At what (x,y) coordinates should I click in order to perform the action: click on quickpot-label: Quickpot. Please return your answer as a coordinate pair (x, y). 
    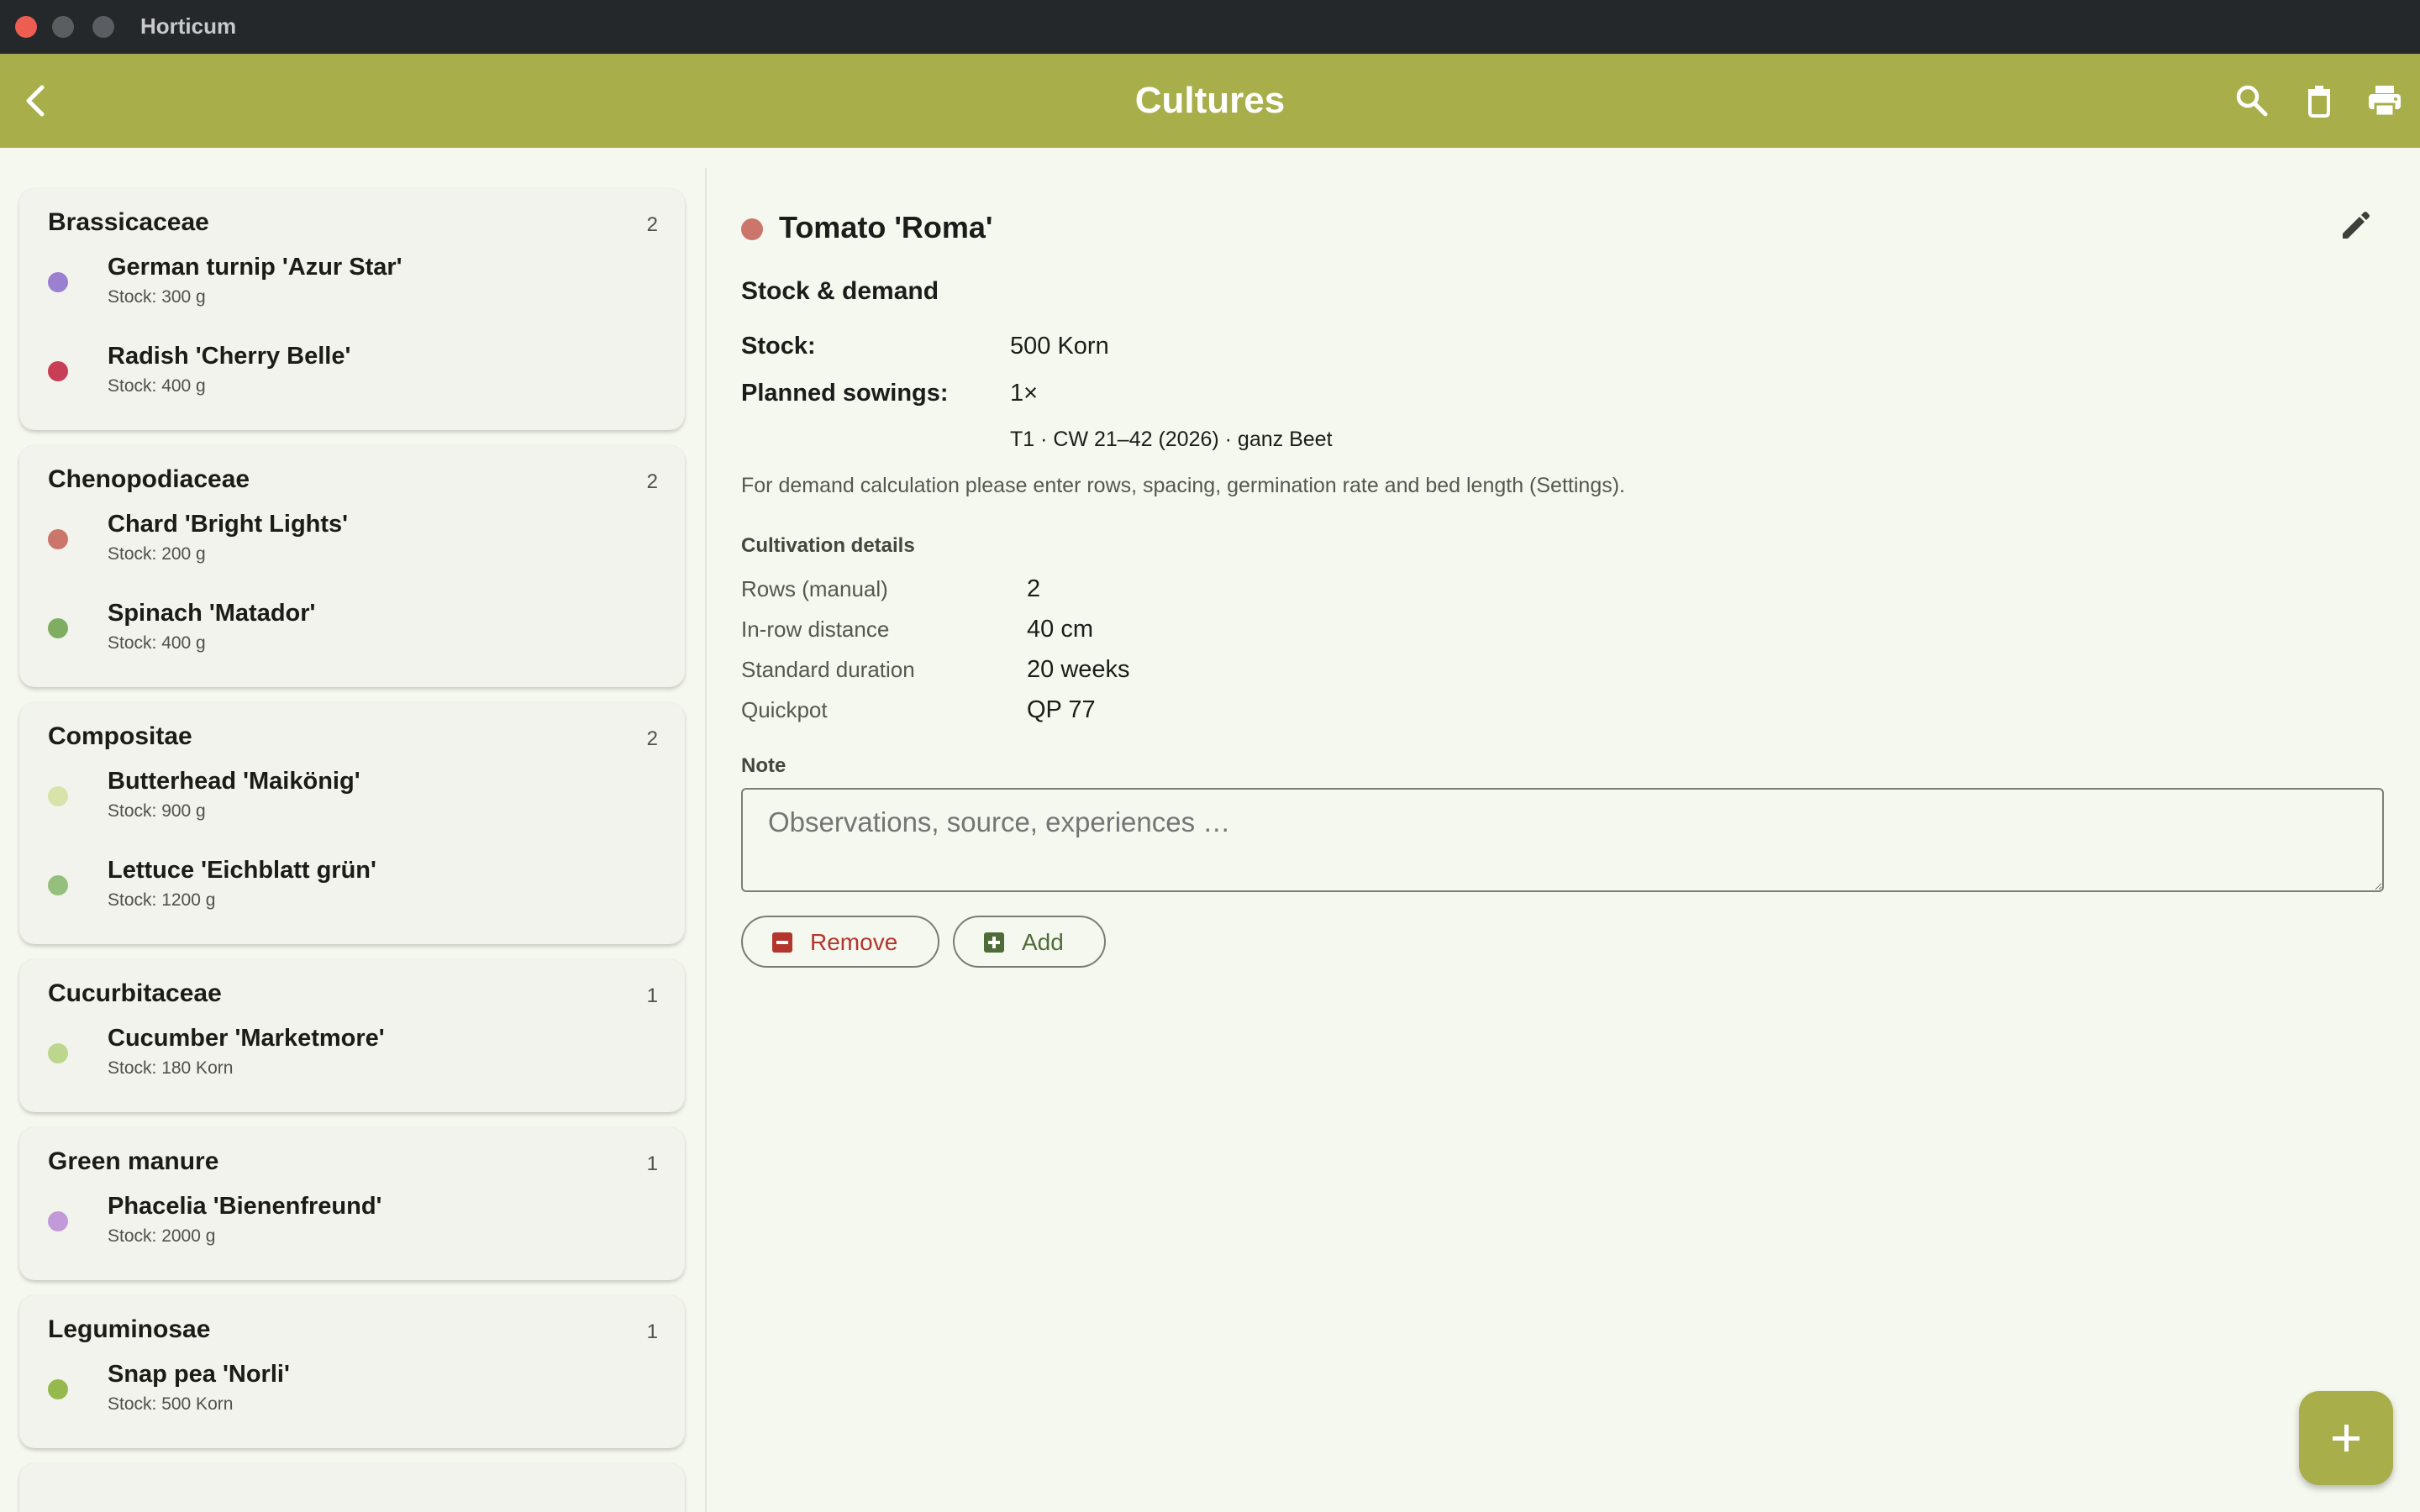
    Looking at the image, I should click on (784, 709).